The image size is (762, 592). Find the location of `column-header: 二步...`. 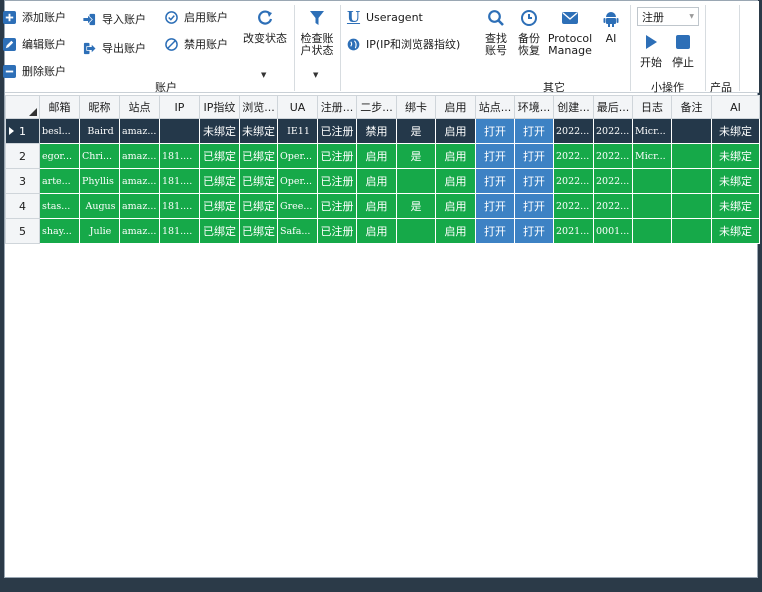

column-header: 二步... is located at coordinates (376, 107).